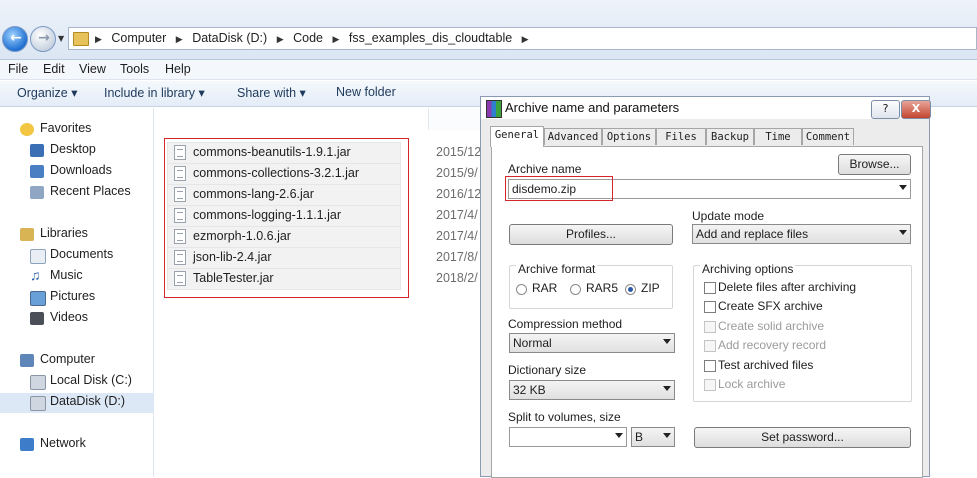 The image size is (977, 478). What do you see at coordinates (271, 92) in the screenshot?
I see `share-with-button: Share with ▾` at bounding box center [271, 92].